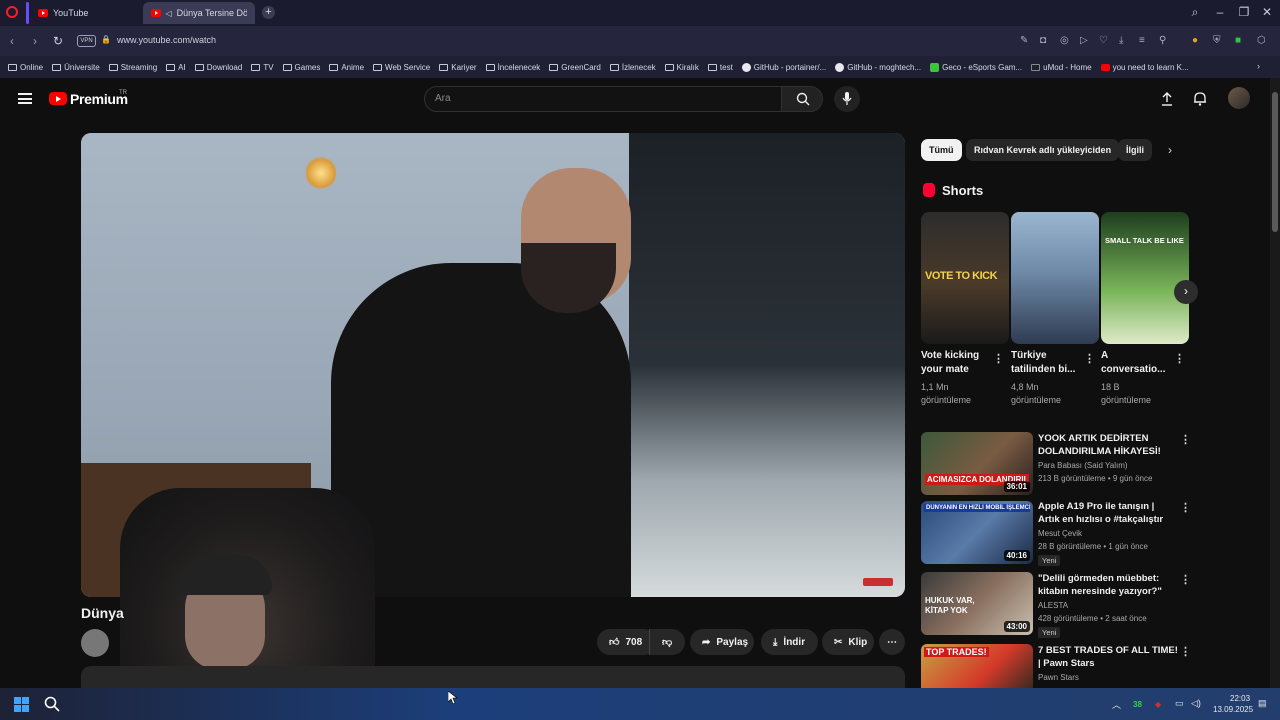 The width and height of the screenshot is (1280, 720). Describe the element at coordinates (1170, 150) in the screenshot. I see `chips-next-icon: ›` at that location.